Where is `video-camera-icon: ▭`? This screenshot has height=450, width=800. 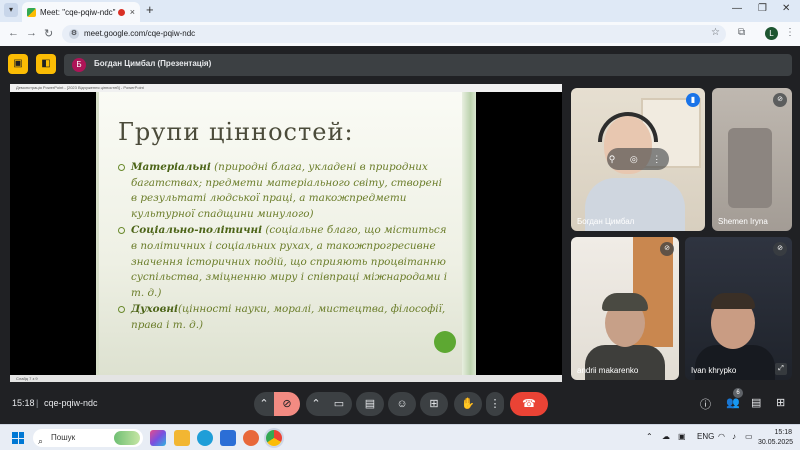
video-camera-icon: ▭ is located at coordinates (339, 404).